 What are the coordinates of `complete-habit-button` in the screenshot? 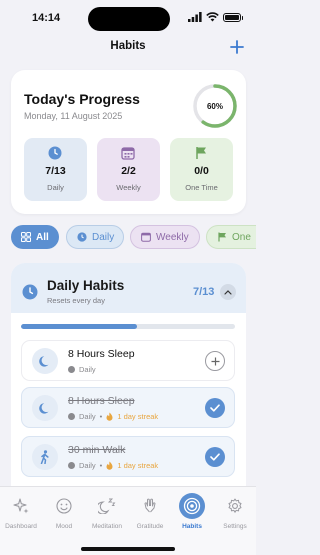 It's located at (215, 361).